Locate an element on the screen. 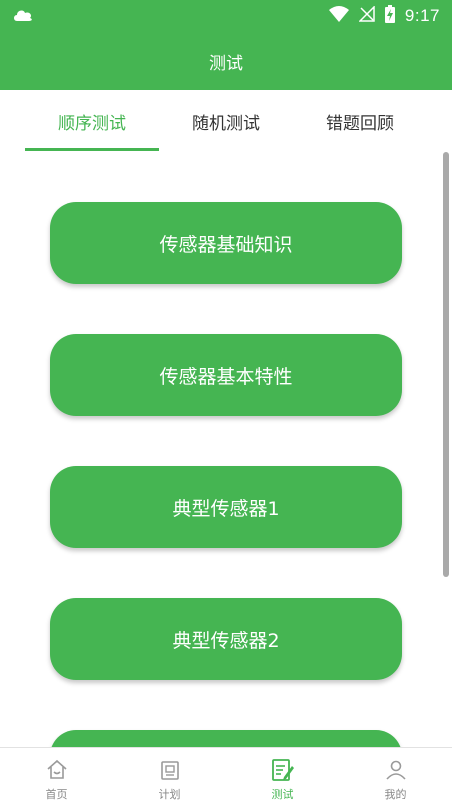 Image resolution: width=452 pixels, height=806 pixels. topic-button-characteristics: 传感器基本特性 is located at coordinates (226, 375).